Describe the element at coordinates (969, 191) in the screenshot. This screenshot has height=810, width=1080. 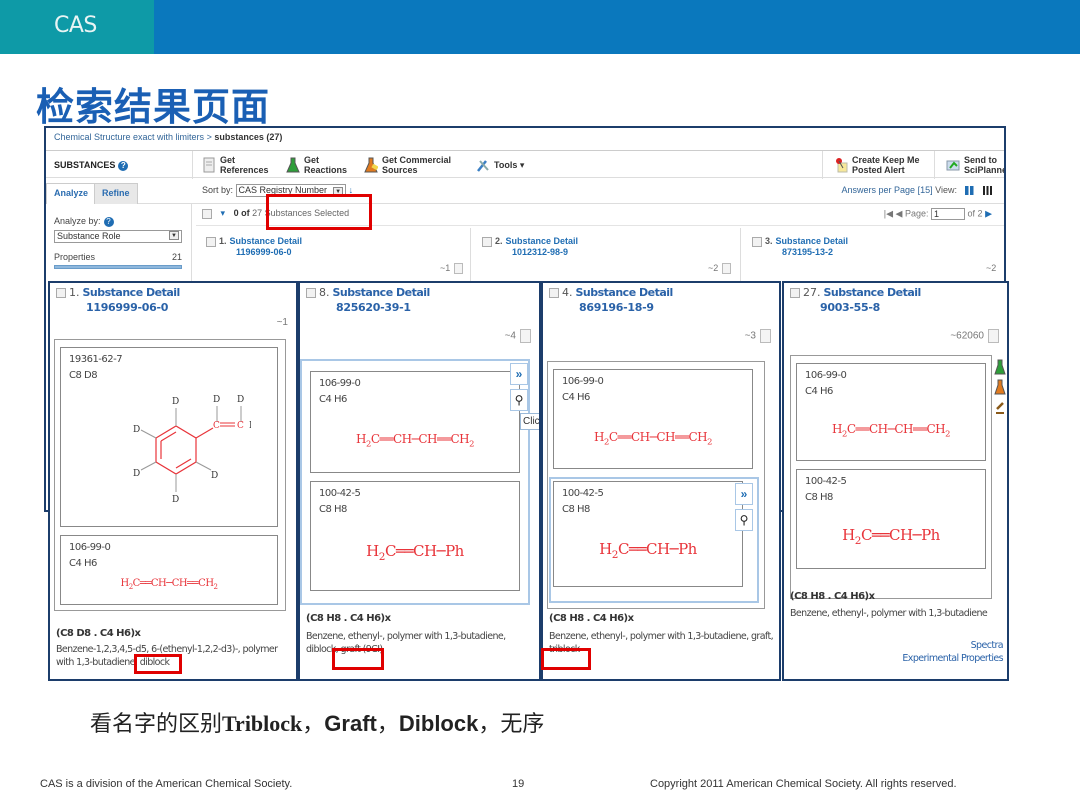
I see `view-two-column-icon` at that location.